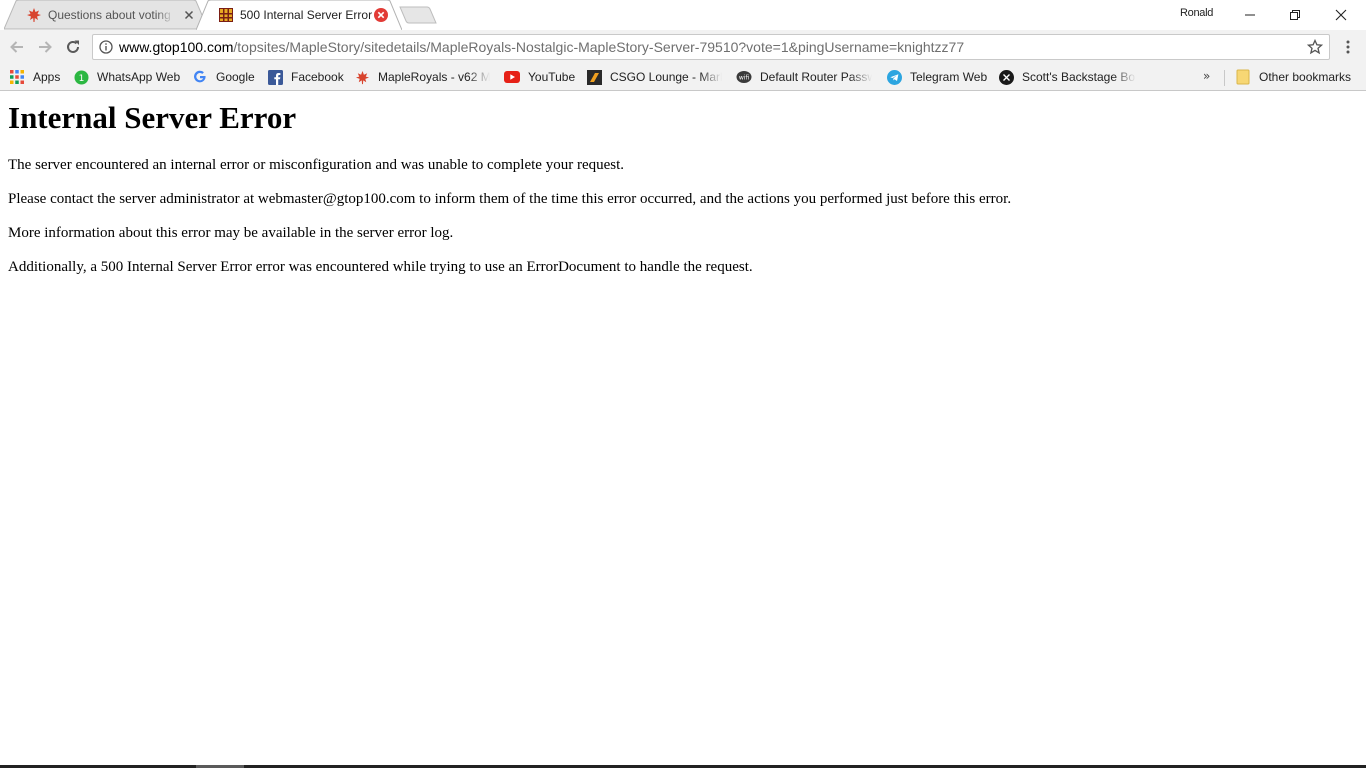  Describe the element at coordinates (949, 77) in the screenshot. I see `bookmark-label: Telegram Web` at that location.